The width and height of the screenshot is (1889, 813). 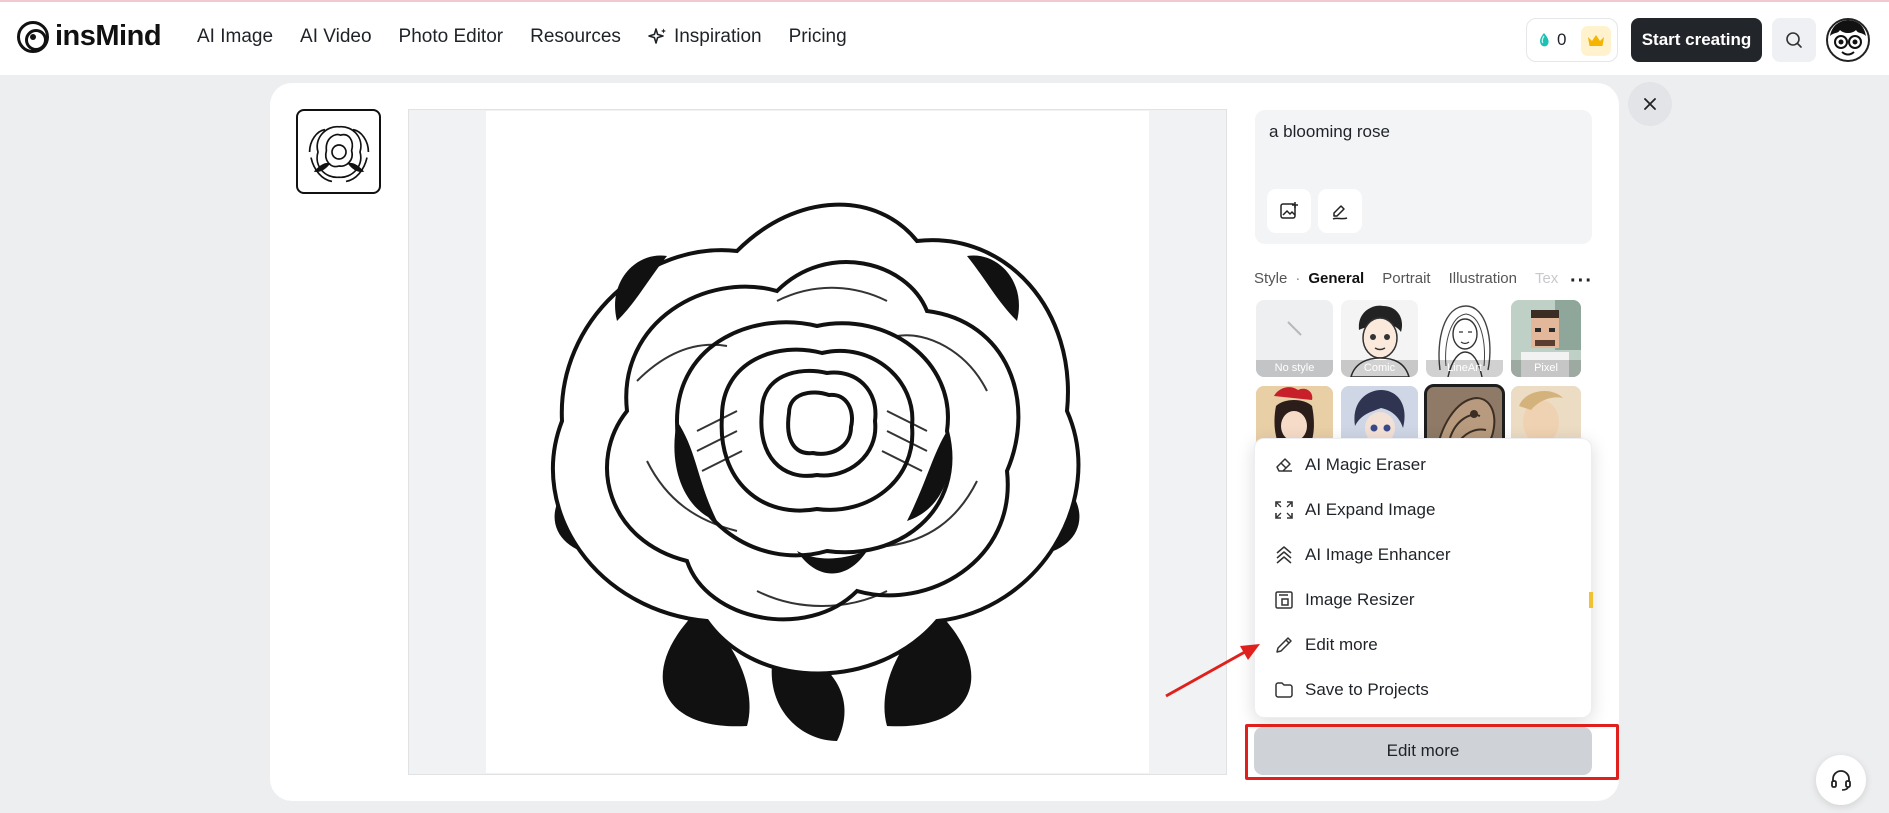 I want to click on nav-item-pricing: Pricing, so click(x=818, y=37).